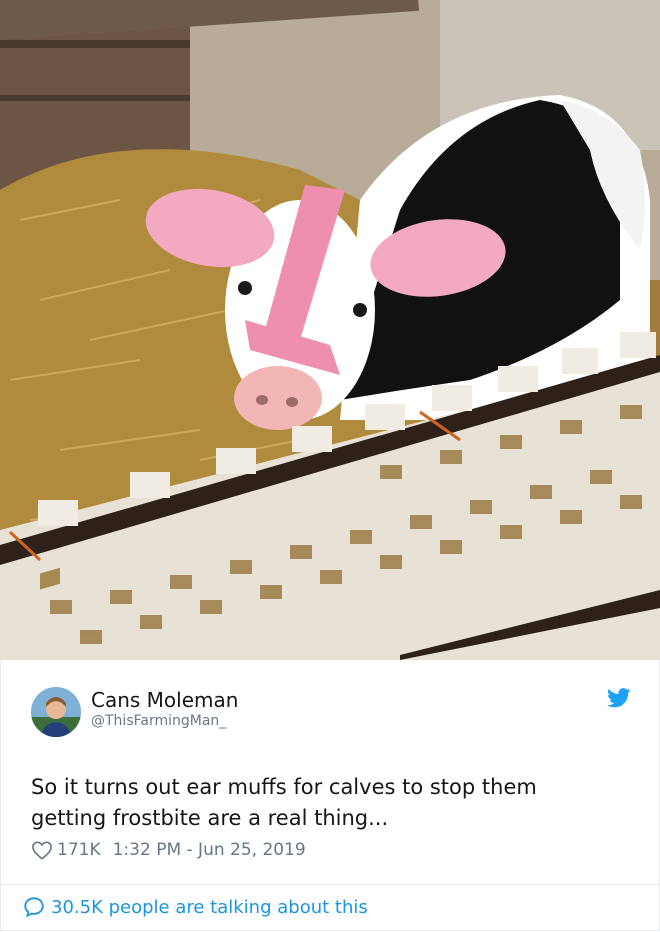 This screenshot has width=660, height=932. I want to click on divider, so click(330, 884).